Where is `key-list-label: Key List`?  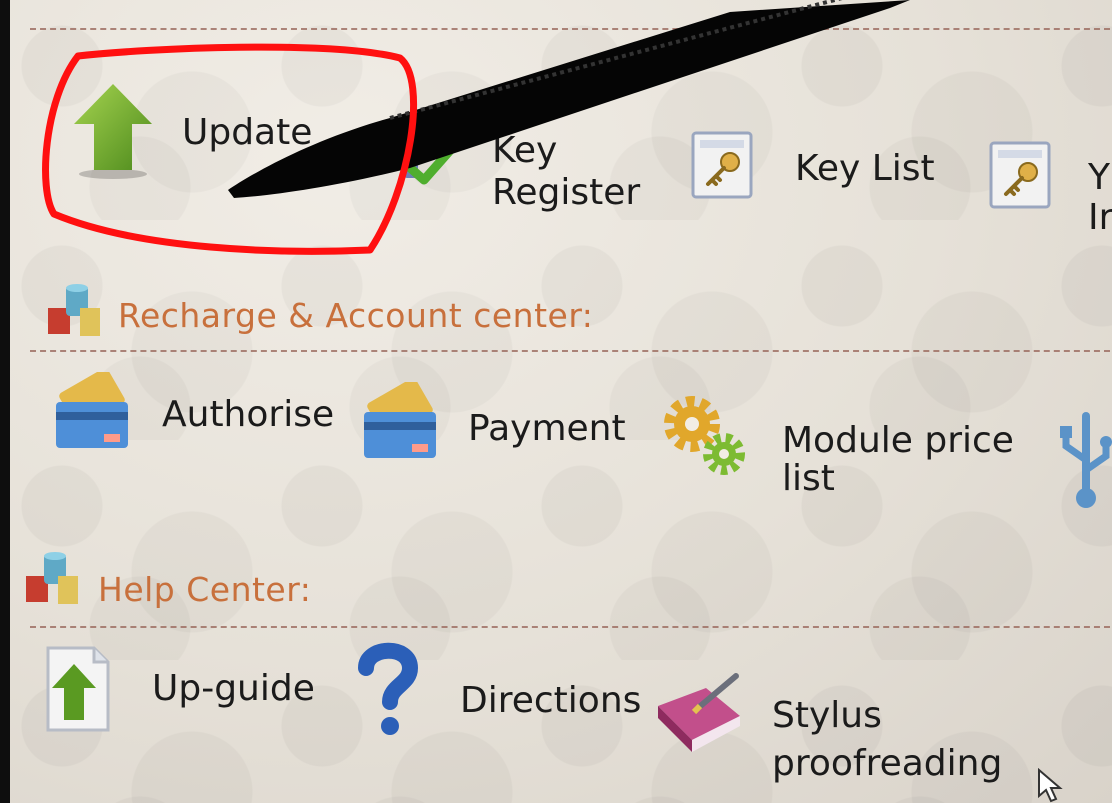
key-list-label: Key List is located at coordinates (865, 168).